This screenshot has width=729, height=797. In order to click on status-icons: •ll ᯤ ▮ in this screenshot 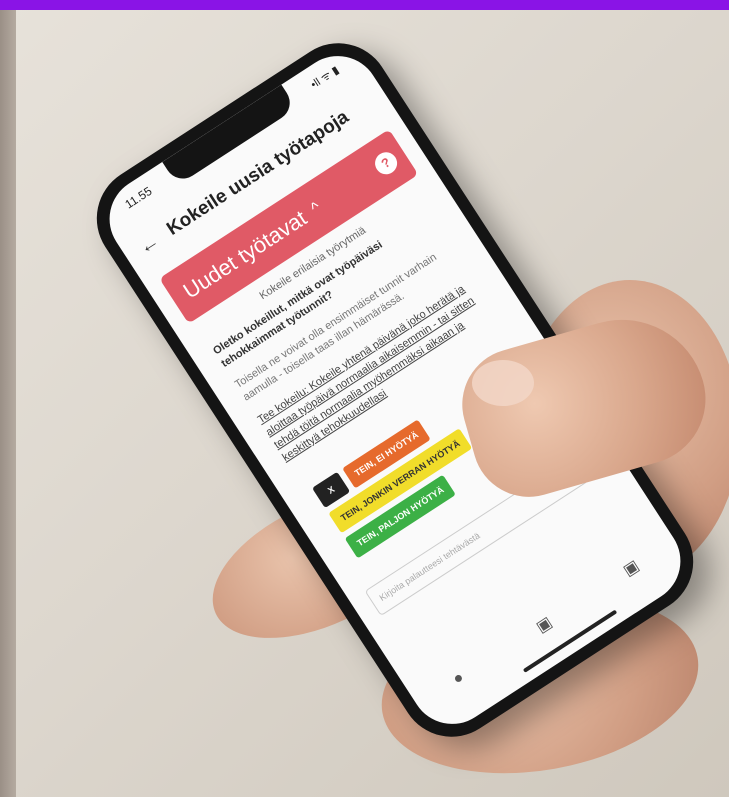, I will do `click(325, 78)`.